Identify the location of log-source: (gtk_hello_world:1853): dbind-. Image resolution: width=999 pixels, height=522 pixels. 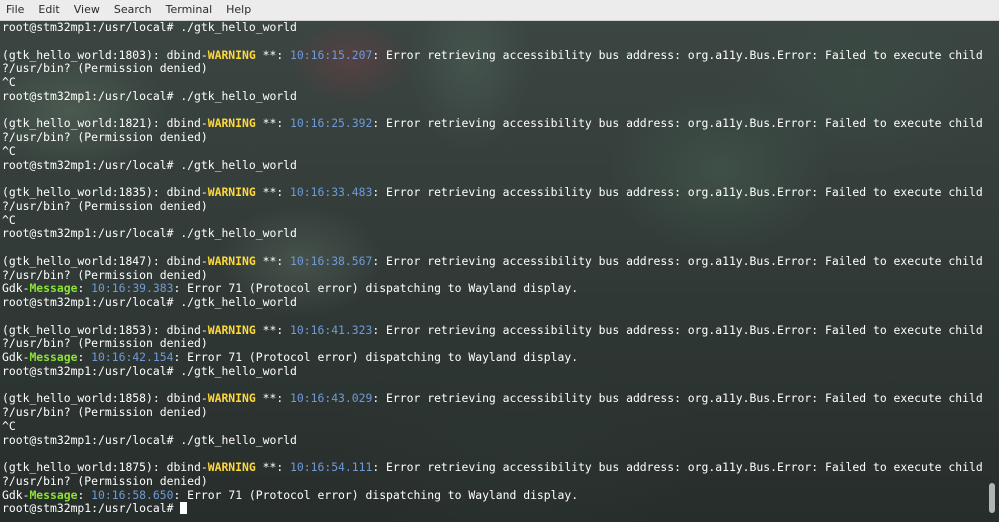
(105, 329).